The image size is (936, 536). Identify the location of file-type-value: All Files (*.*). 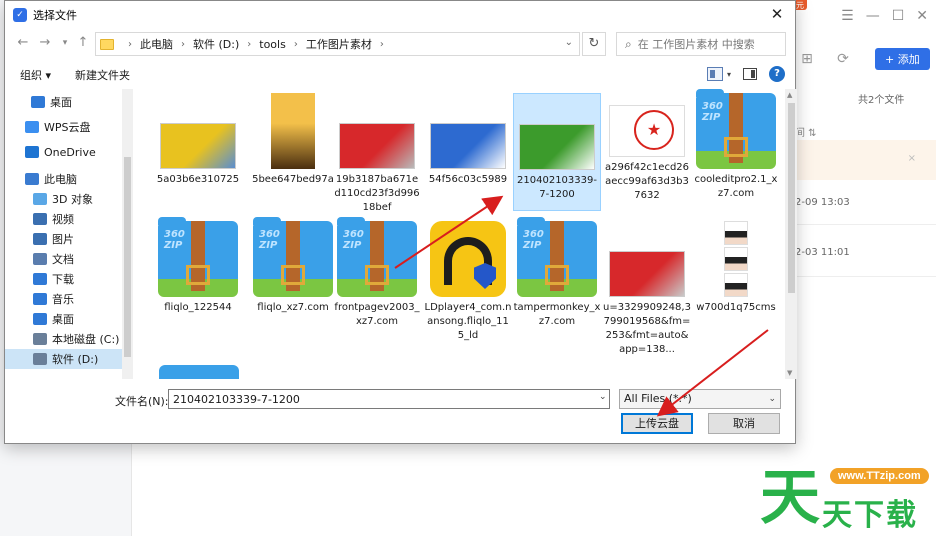
(658, 398).